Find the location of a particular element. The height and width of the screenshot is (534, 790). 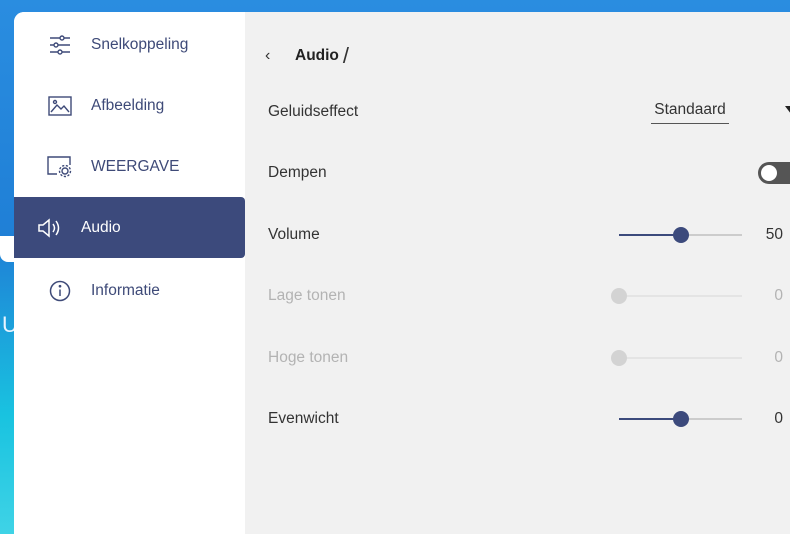

info-icon is located at coordinates (60, 291).